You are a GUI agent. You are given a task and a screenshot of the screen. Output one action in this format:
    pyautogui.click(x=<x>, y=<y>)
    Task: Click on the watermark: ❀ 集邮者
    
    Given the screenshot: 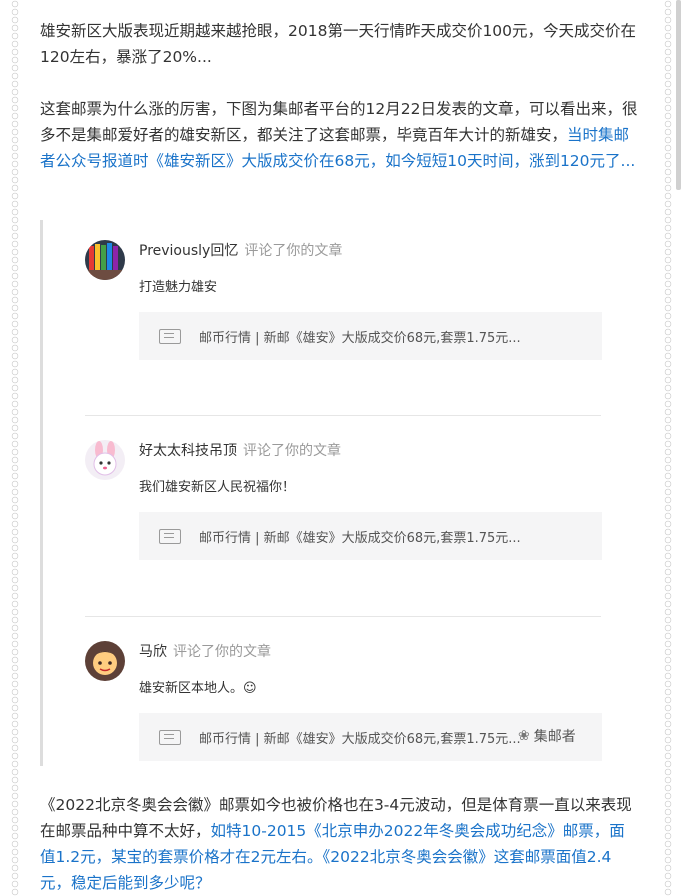 What is the action you would take?
    pyautogui.click(x=547, y=736)
    